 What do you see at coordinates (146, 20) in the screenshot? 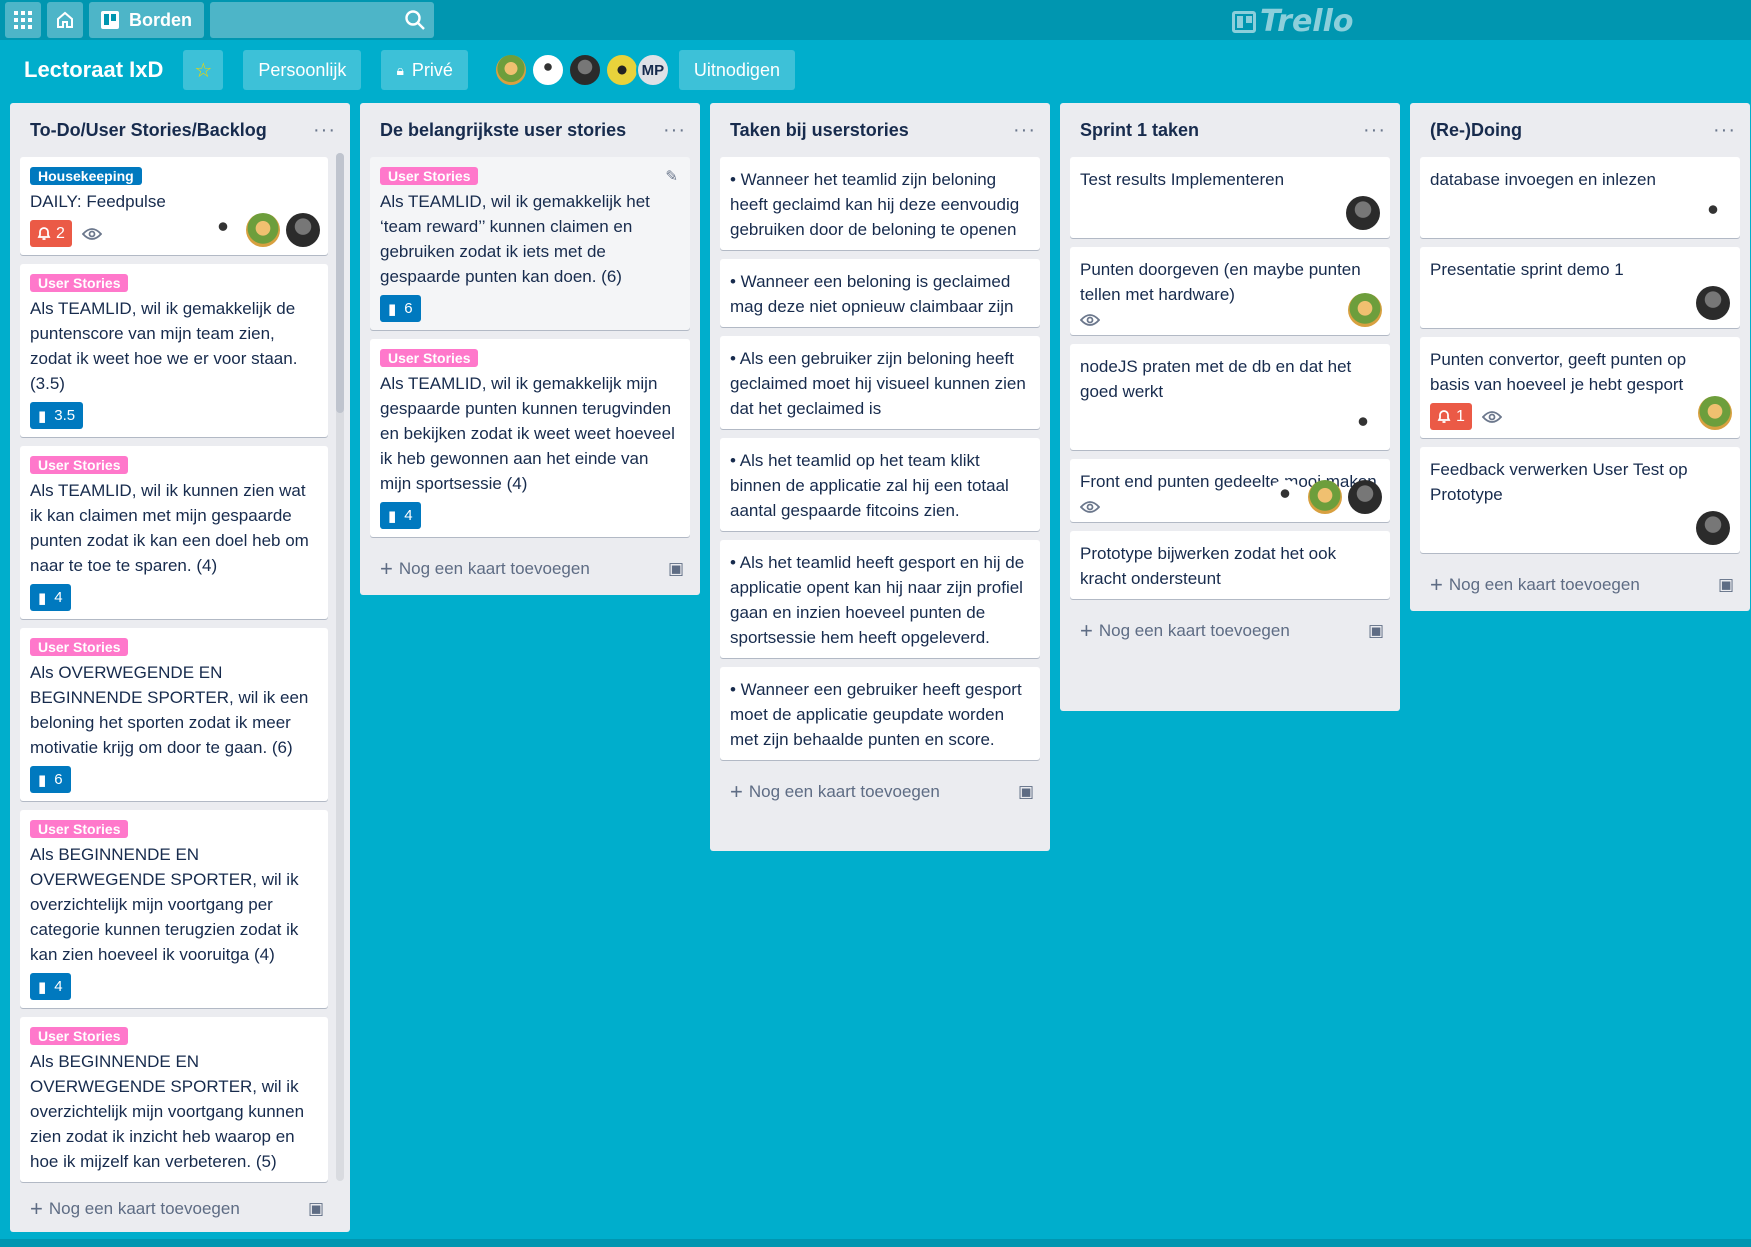
I see `boards-button: Borden` at bounding box center [146, 20].